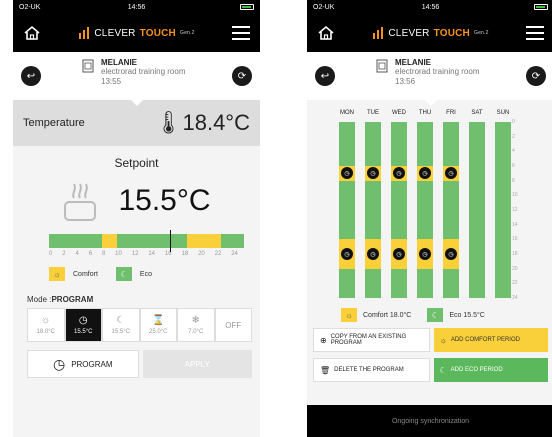  Describe the element at coordinates (80, 202) in the screenshot. I see `heater-icon` at that location.